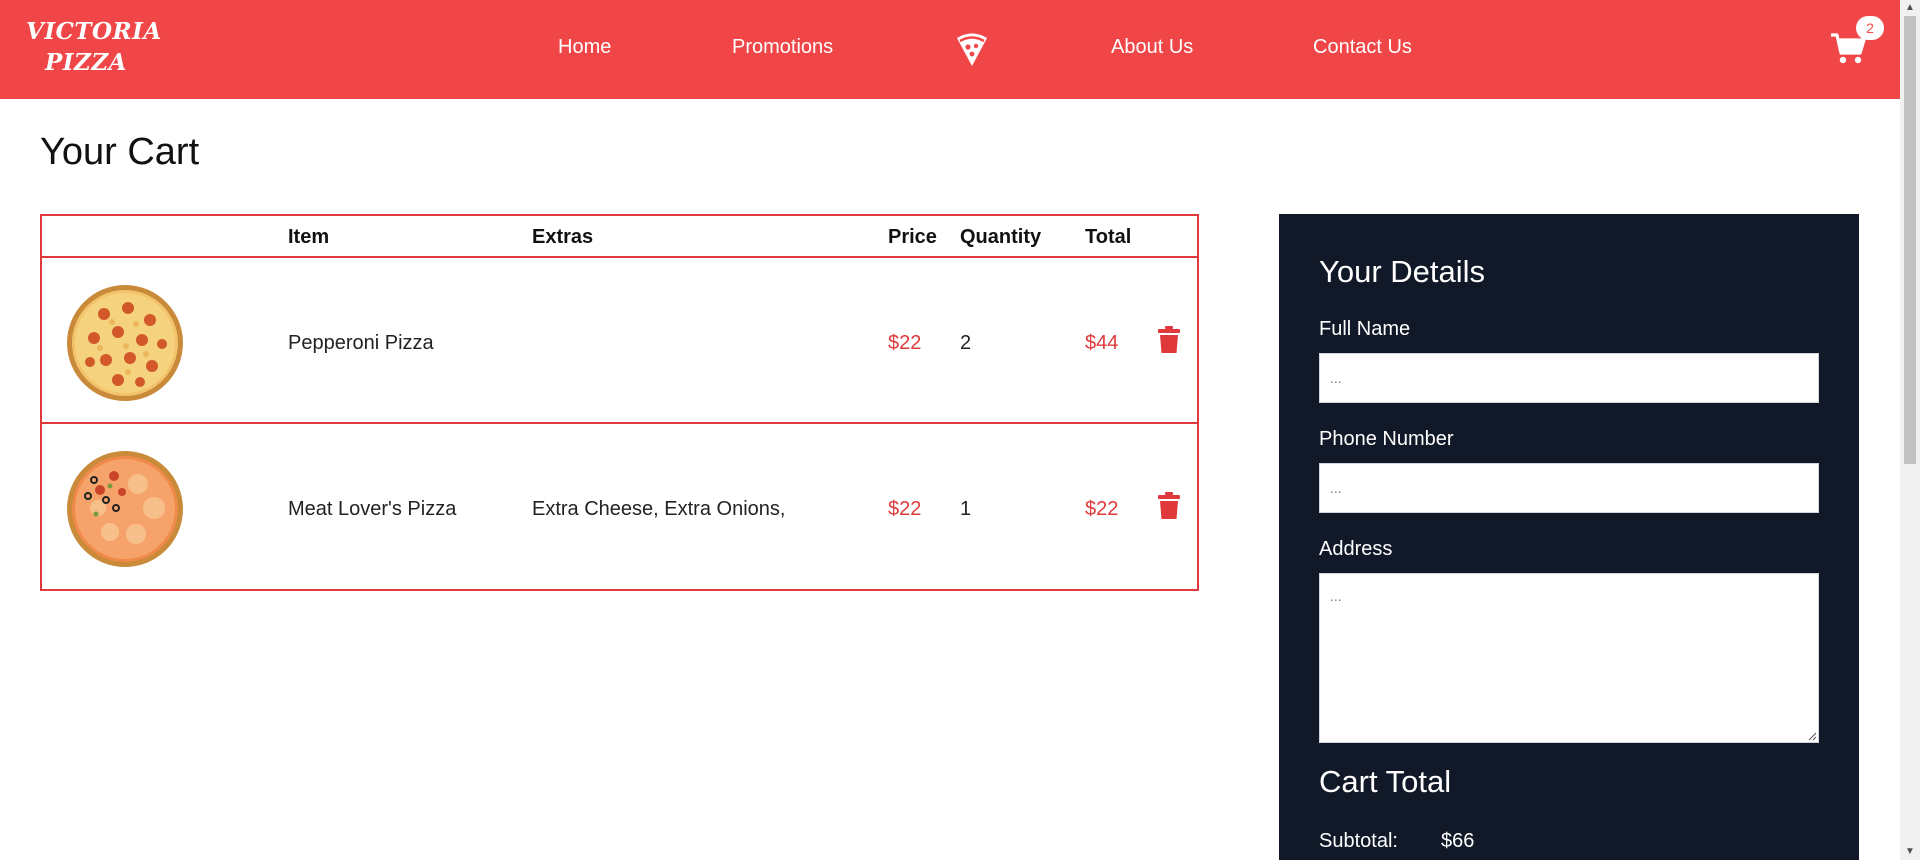  What do you see at coordinates (372, 509) in the screenshot?
I see `cart-item-name: Meat Lover's Pizza` at bounding box center [372, 509].